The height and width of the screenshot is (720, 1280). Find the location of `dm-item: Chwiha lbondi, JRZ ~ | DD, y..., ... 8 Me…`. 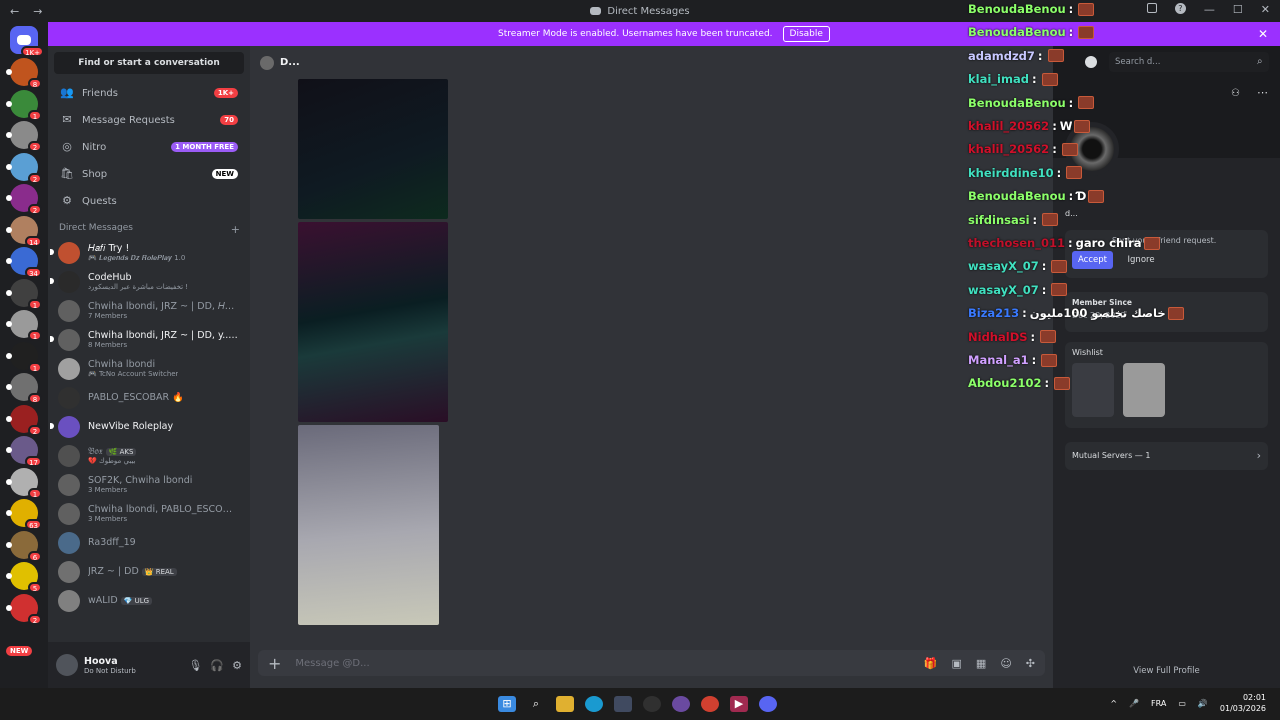

dm-item: Chwiha lbondi, JRZ ~ | DD, y..., ... 8 Me… is located at coordinates (147, 339).